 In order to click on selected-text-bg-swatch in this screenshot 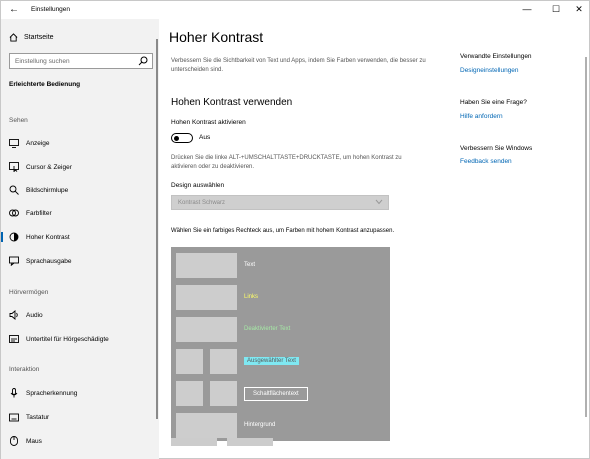, I will do `click(223, 361)`.